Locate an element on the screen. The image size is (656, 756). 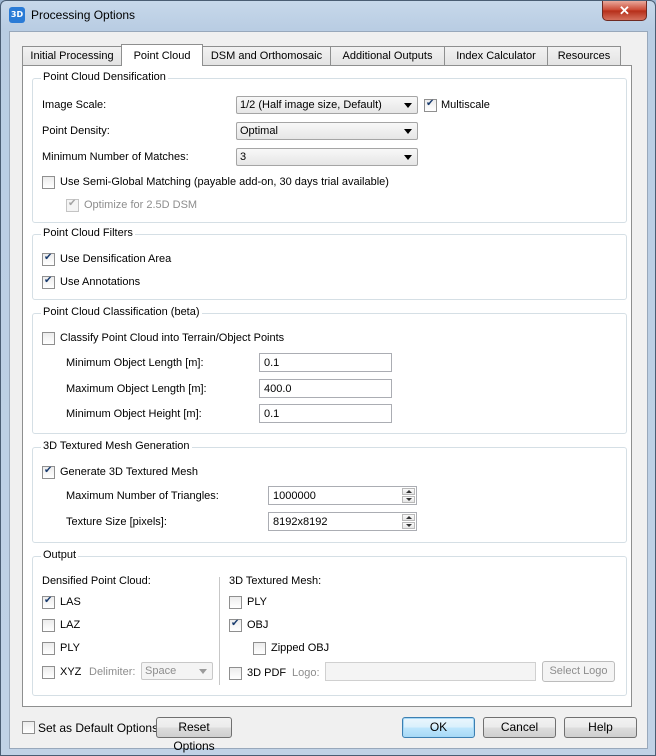
mesh-ply-checkbox is located at coordinates (235, 602).